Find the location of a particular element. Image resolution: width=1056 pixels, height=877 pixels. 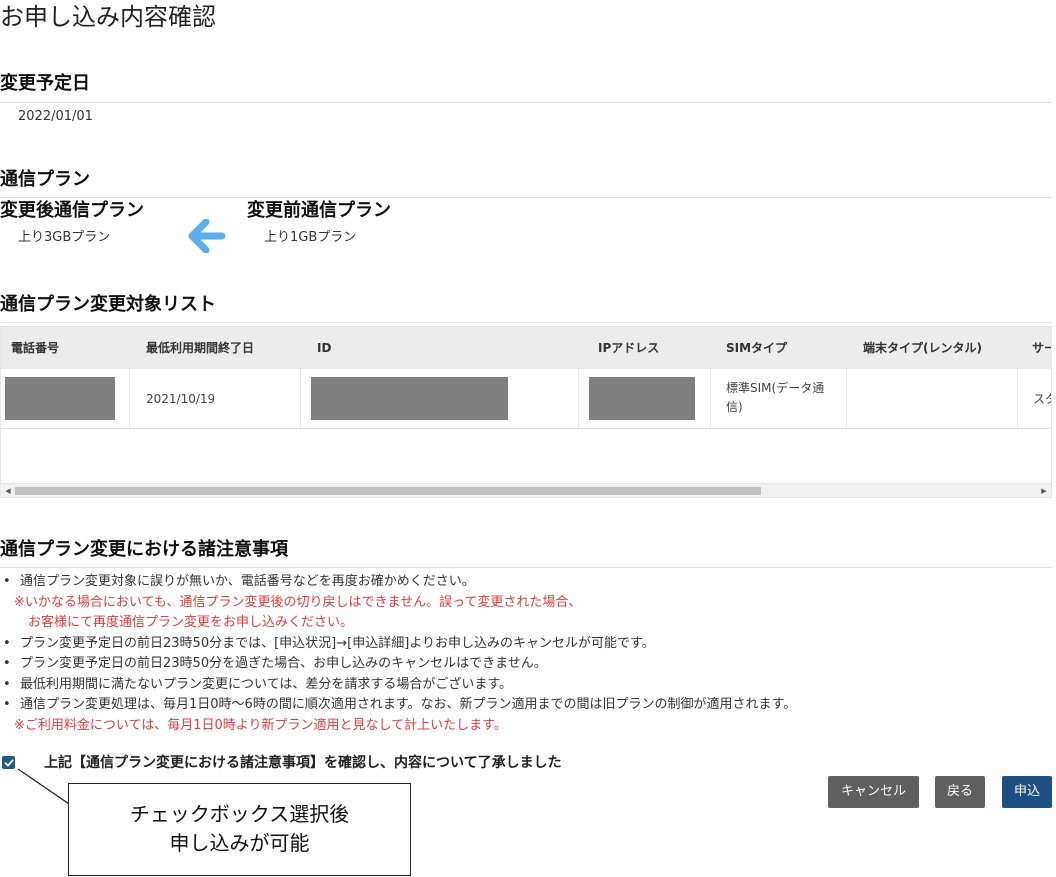

change-date-heading: 変更予定日 is located at coordinates (45, 83).